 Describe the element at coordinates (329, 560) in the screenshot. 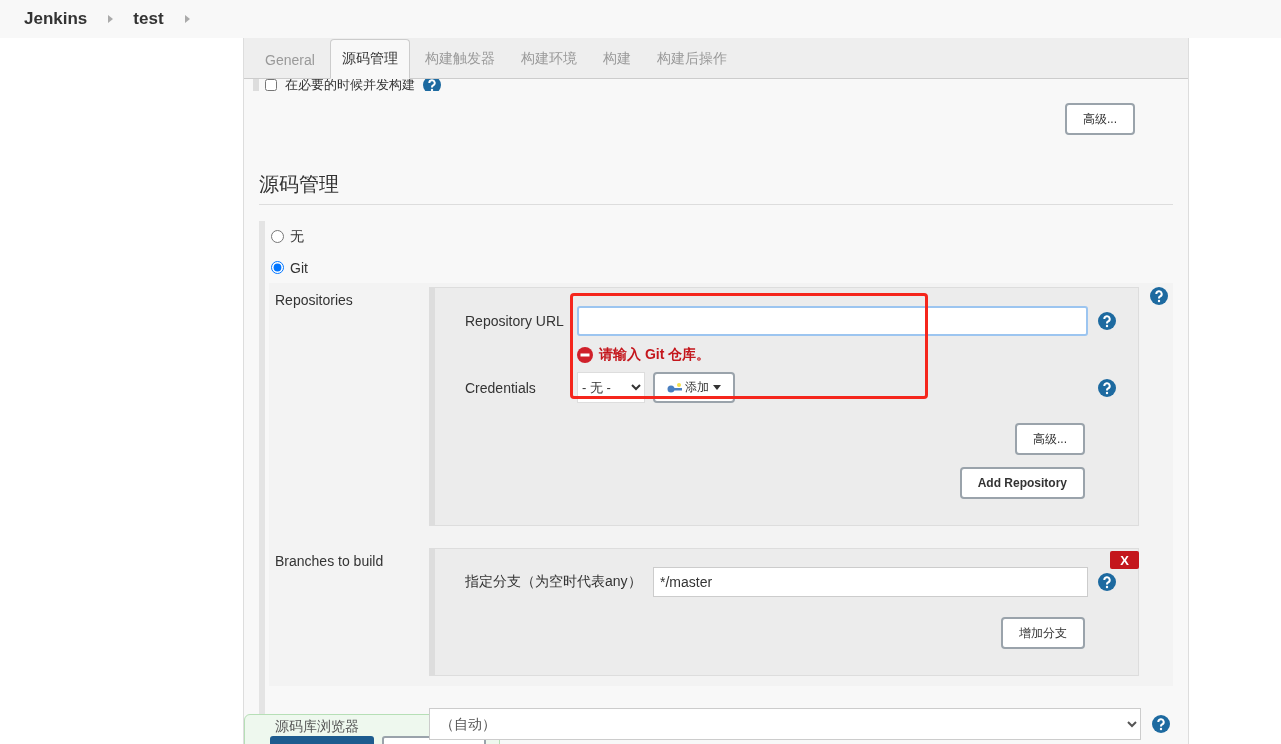

I see `field-label: Branches to build` at that location.